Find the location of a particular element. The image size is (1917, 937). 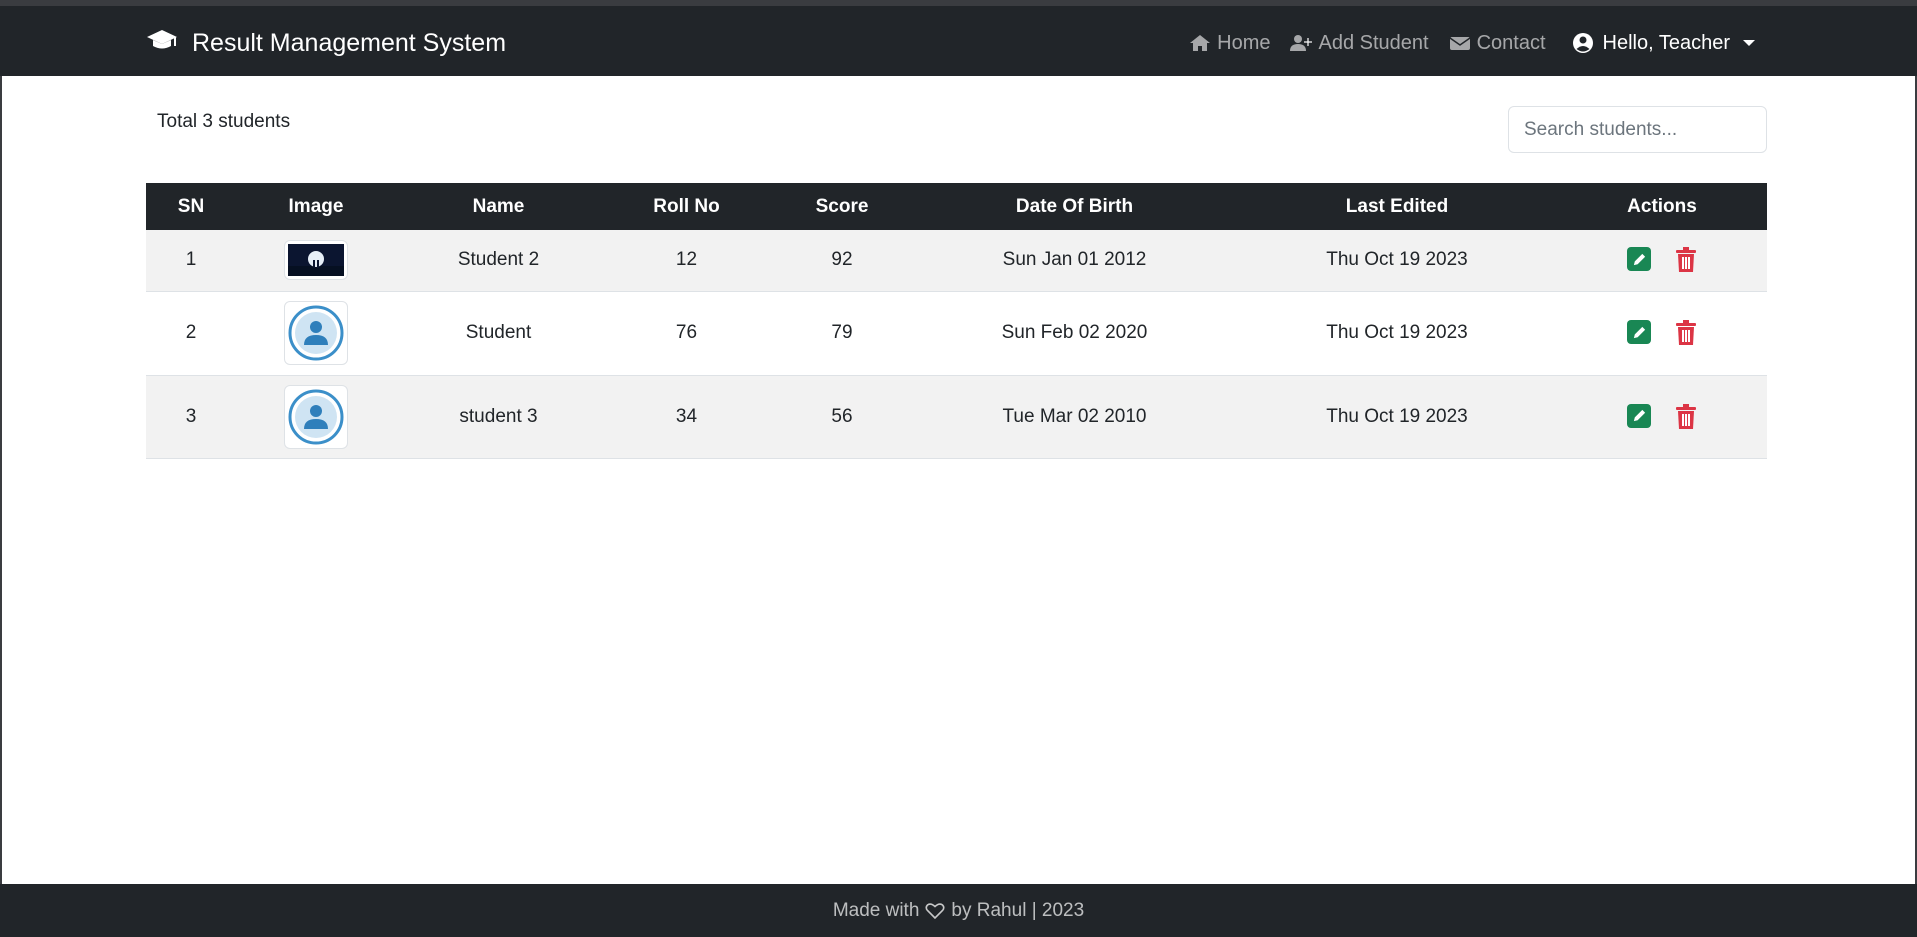

cell-roll: 76 is located at coordinates (686, 332).